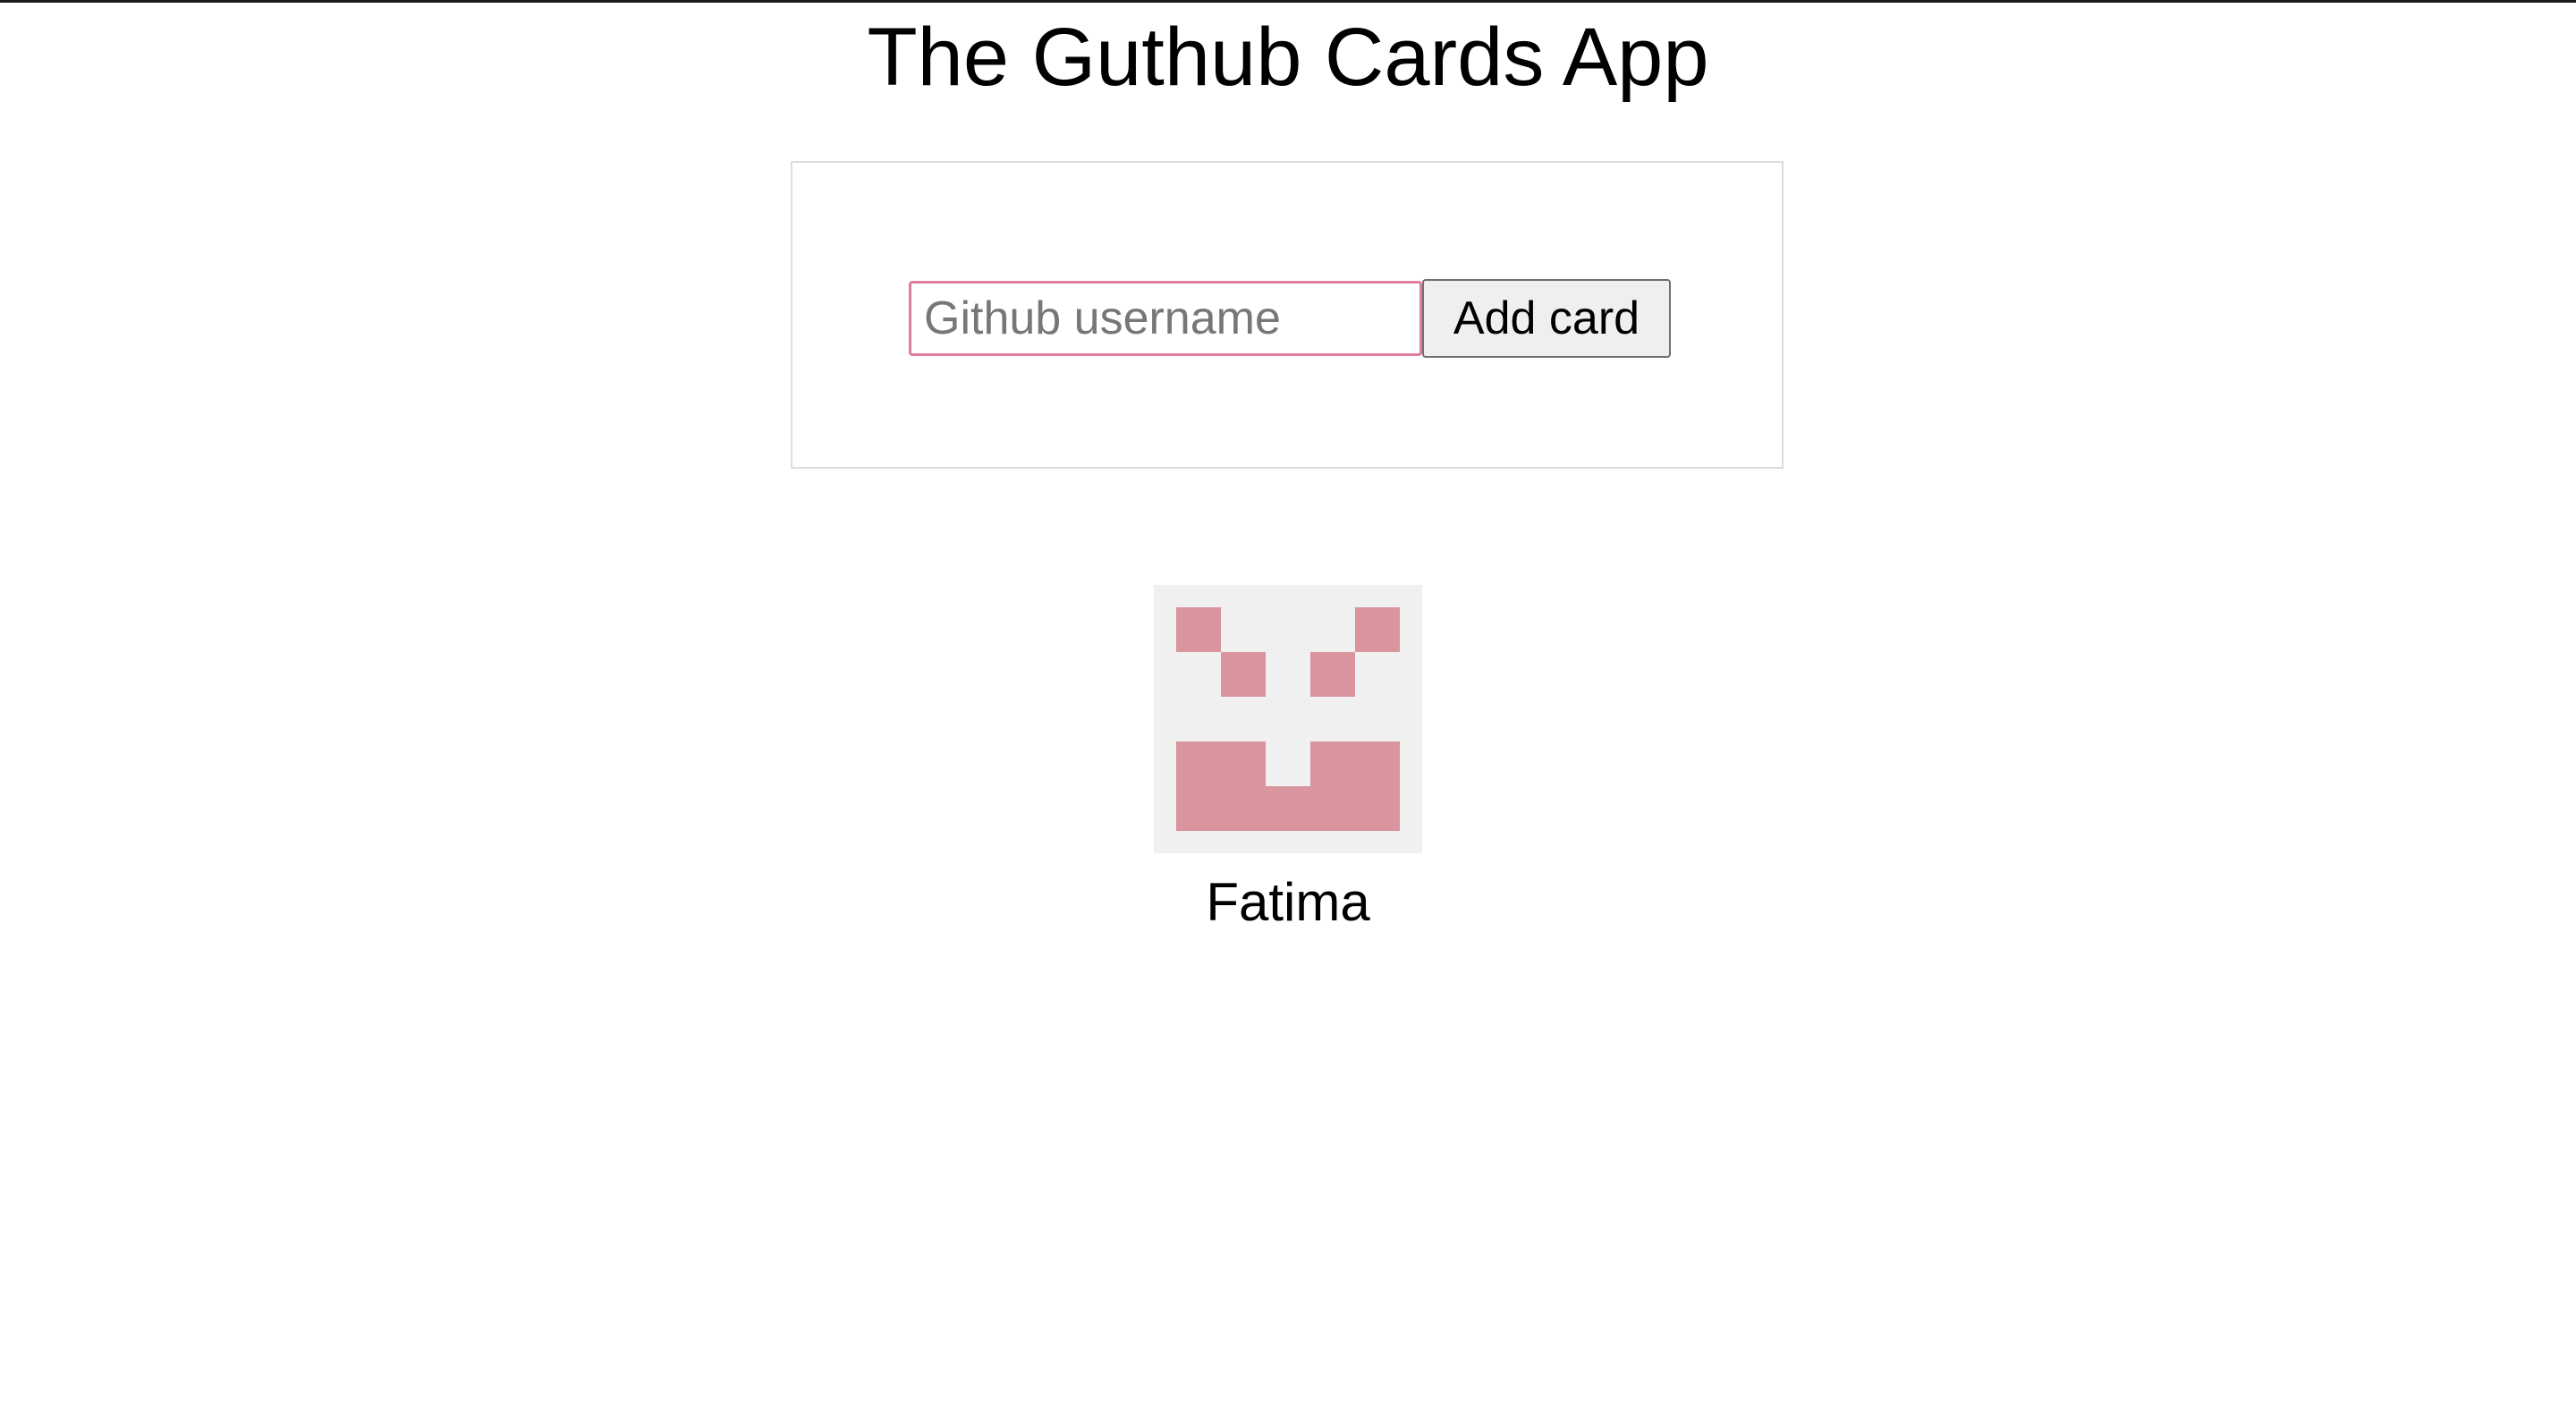 This screenshot has width=2576, height=1415. Describe the element at coordinates (1288, 719) in the screenshot. I see `identicon-avatar-icon` at that location.